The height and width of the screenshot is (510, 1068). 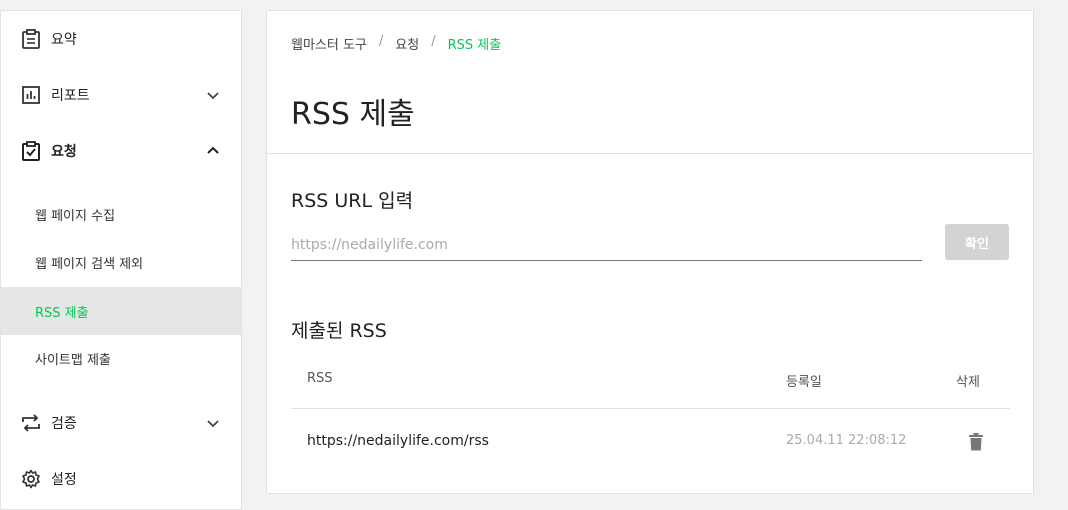 I want to click on sub-item-label: RSS 제출, so click(x=62, y=313).